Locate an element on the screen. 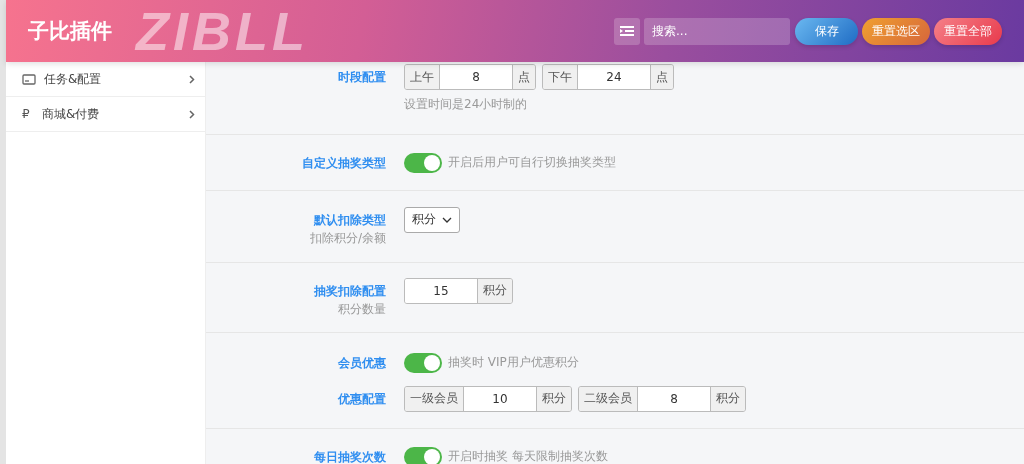  toggle-description: 抽奖时 VIP用户优惠积分 is located at coordinates (513, 362).